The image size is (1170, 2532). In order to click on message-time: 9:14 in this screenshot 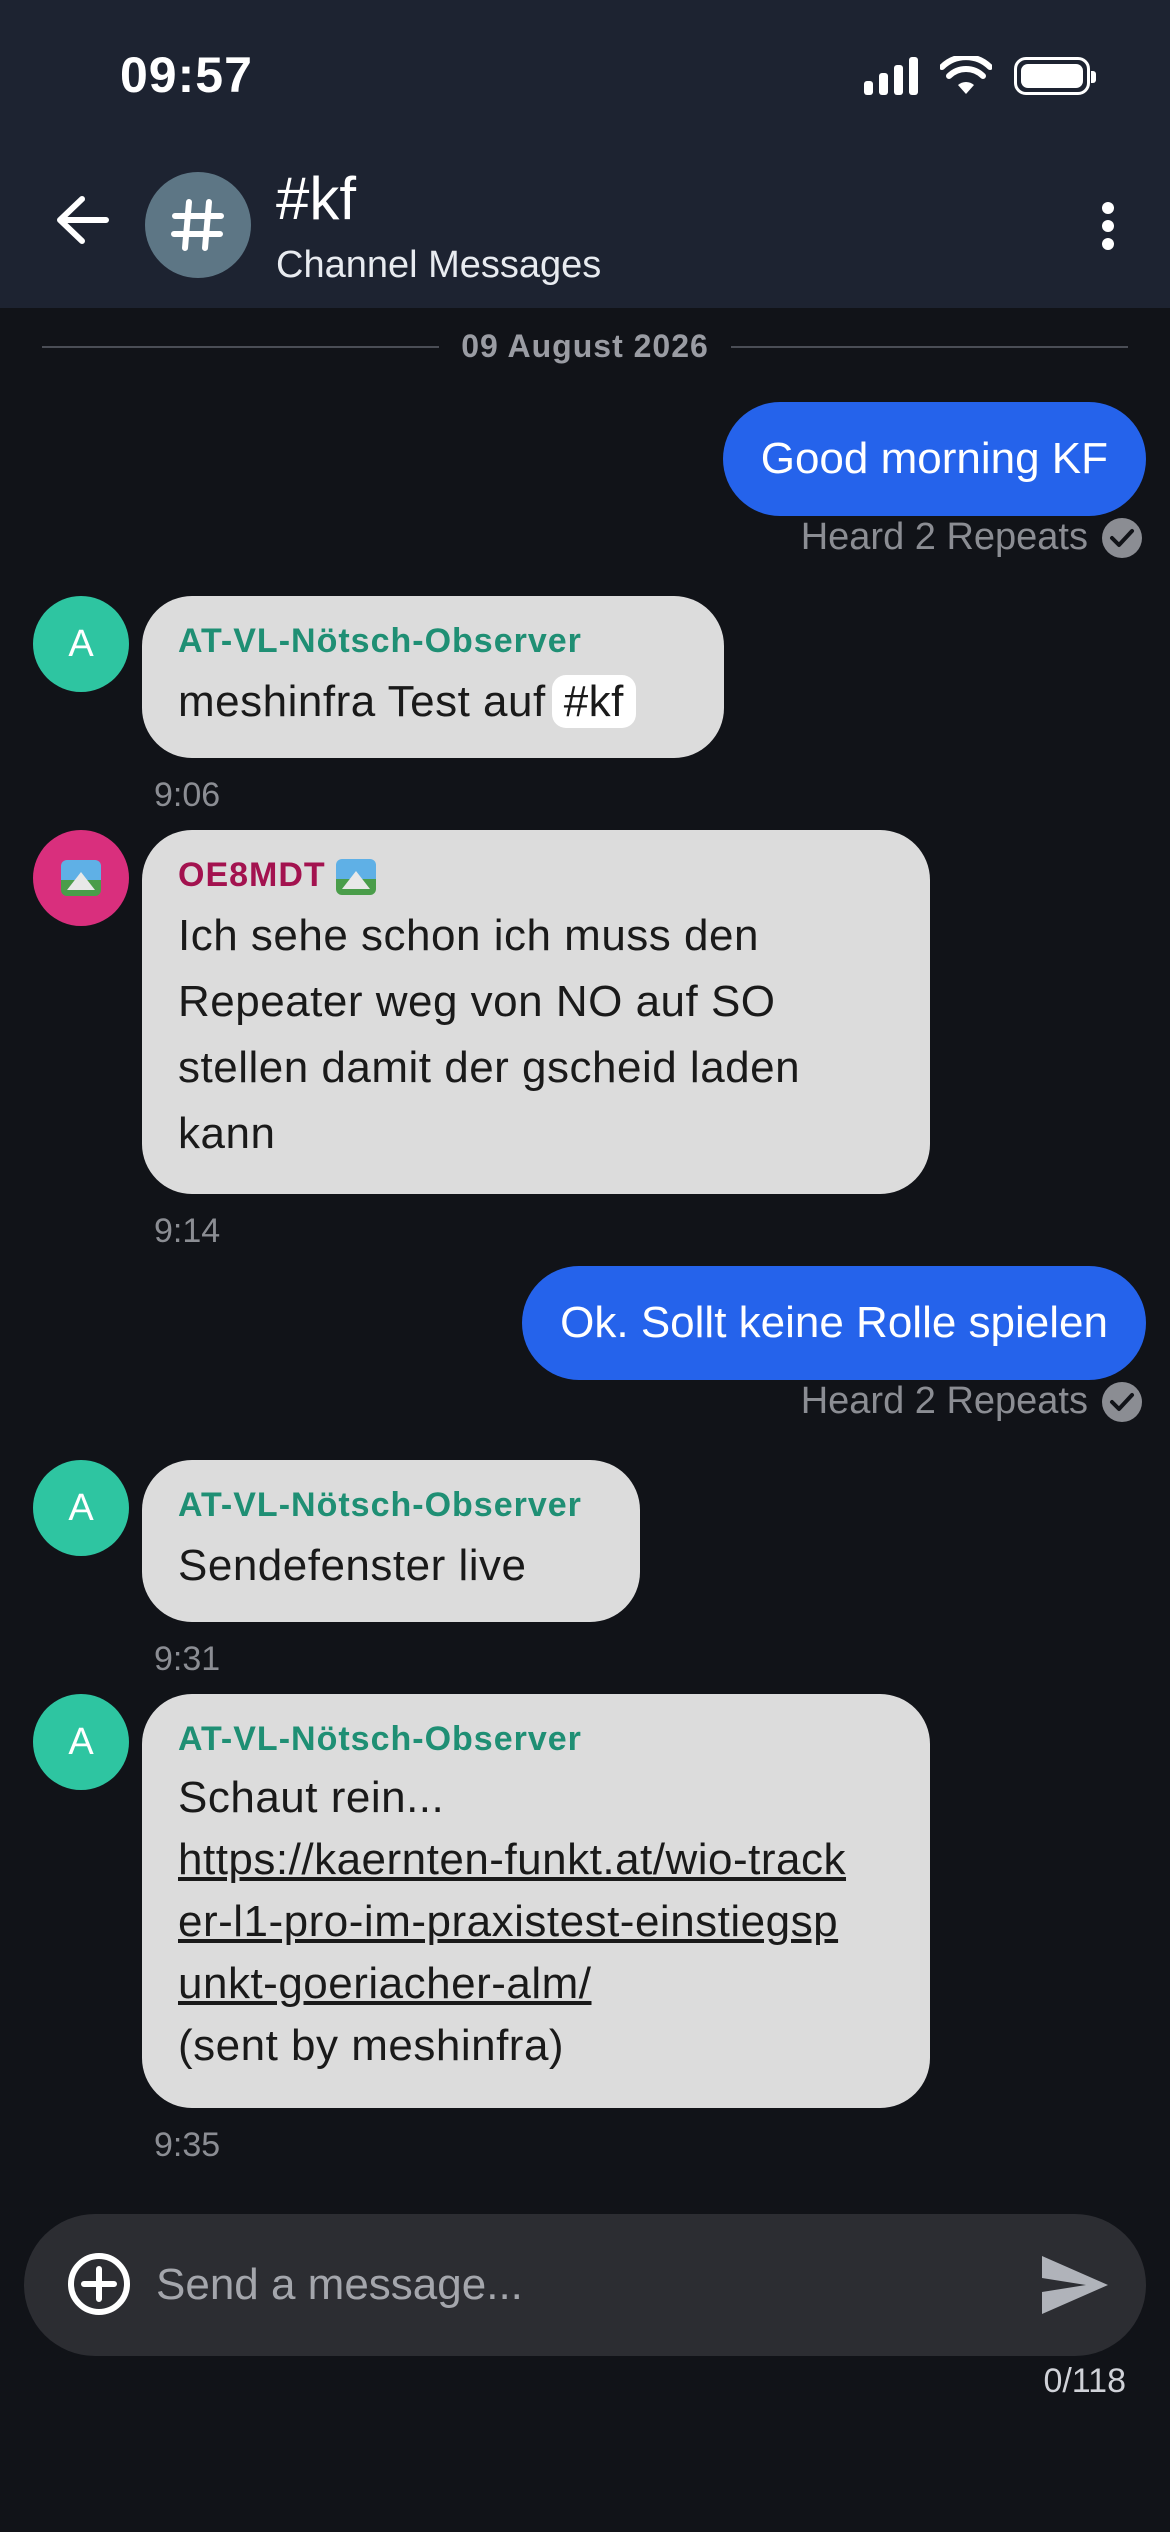, I will do `click(187, 1231)`.